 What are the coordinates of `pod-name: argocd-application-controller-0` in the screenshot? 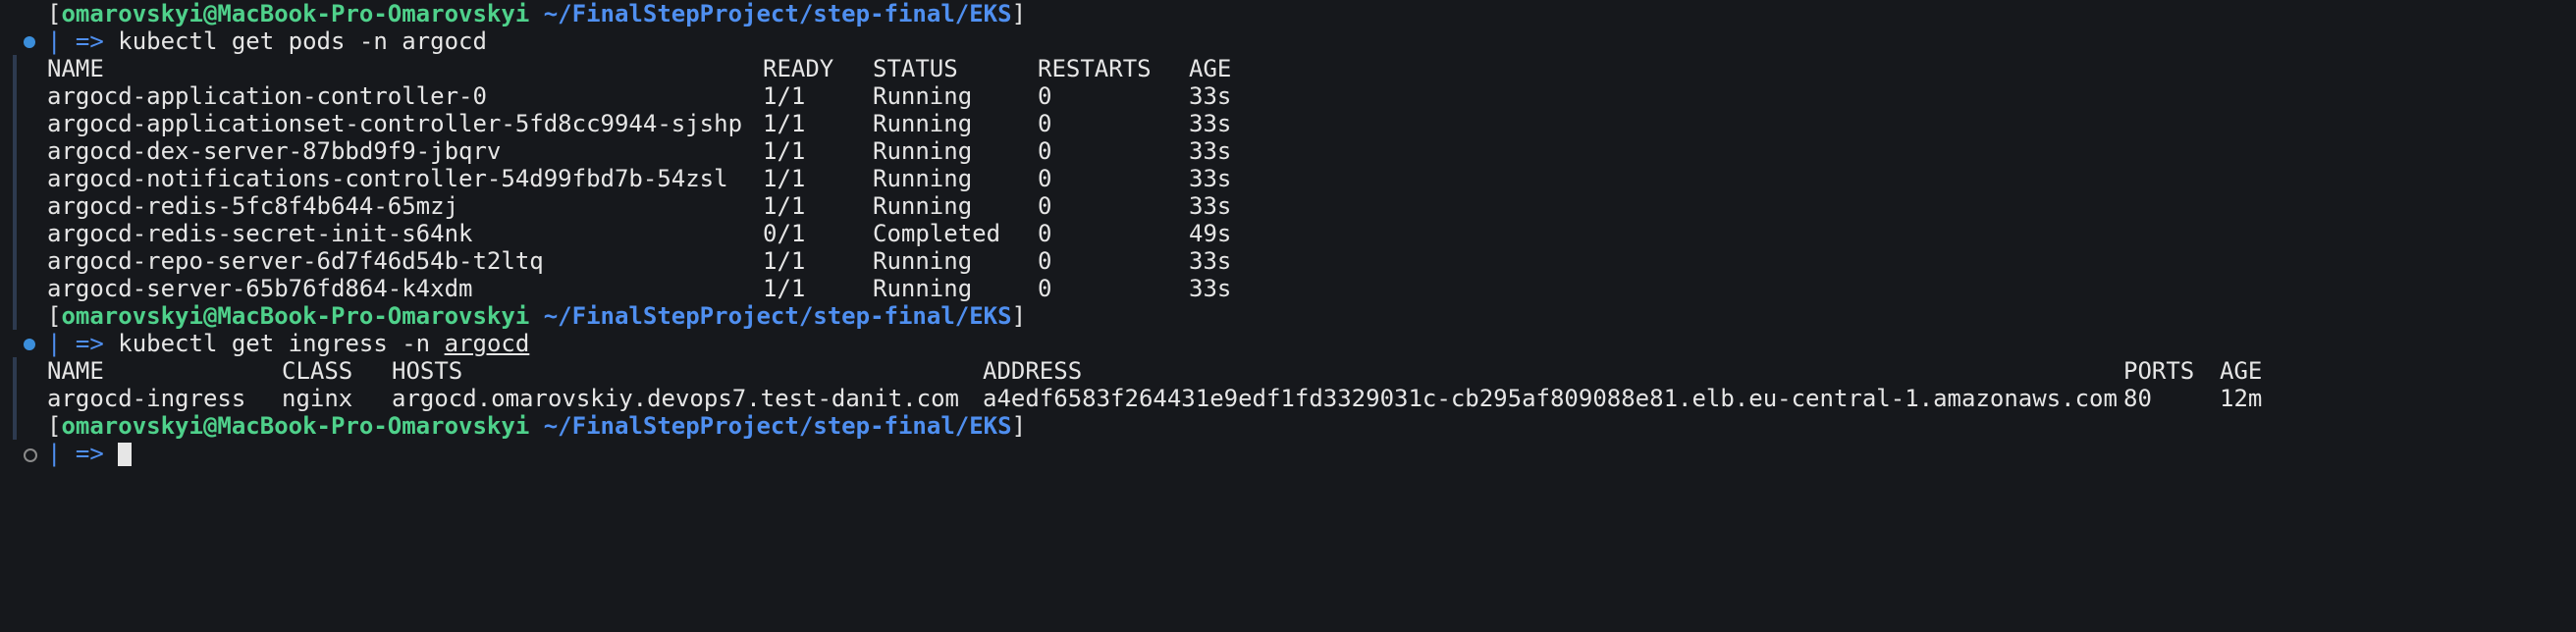 It's located at (267, 96).